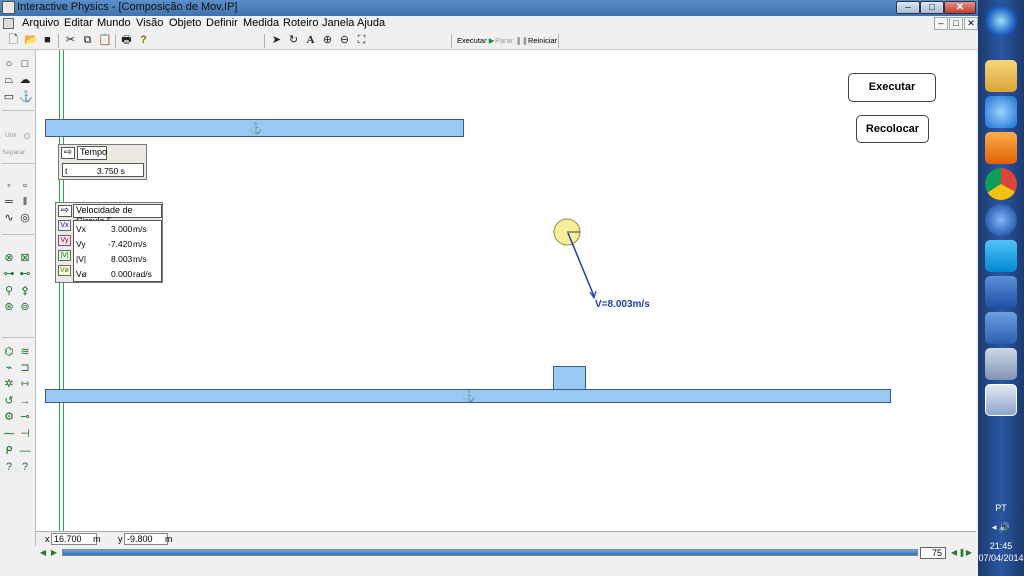 This screenshot has width=1024, height=576. I want to click on tape-forward-button: ▶, so click(969, 552).